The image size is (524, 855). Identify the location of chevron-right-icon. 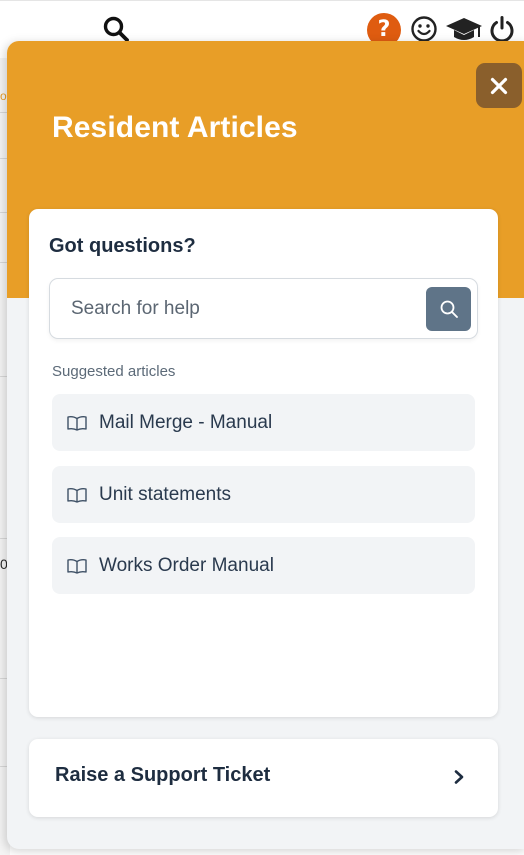
(459, 777).